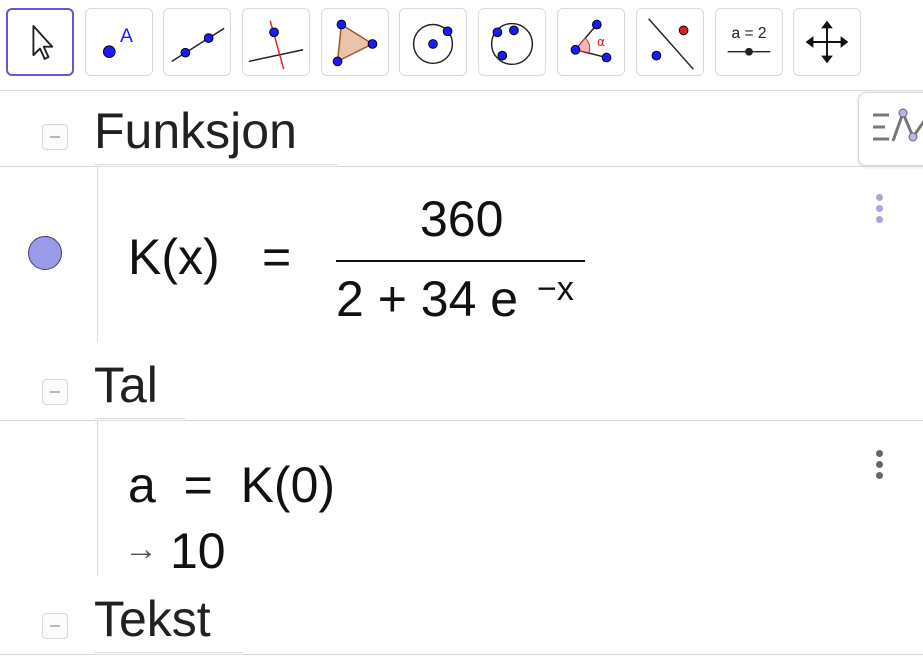 The width and height of the screenshot is (923, 657). I want to click on tool-move, so click(40, 42).